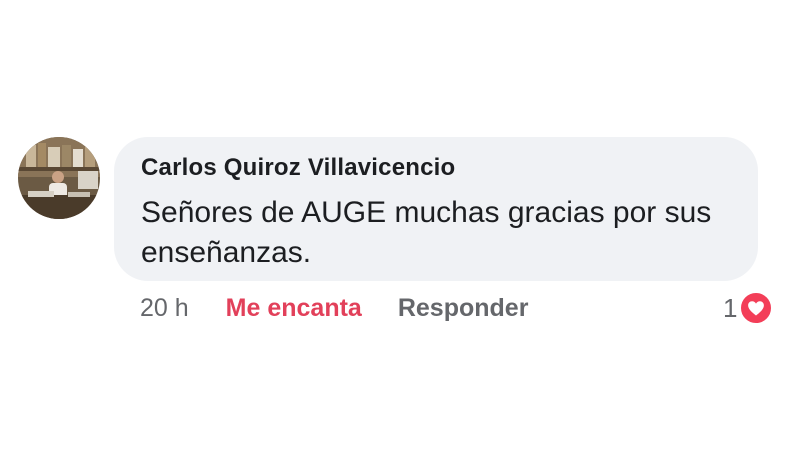  I want to click on reaction-count: 1, so click(730, 307).